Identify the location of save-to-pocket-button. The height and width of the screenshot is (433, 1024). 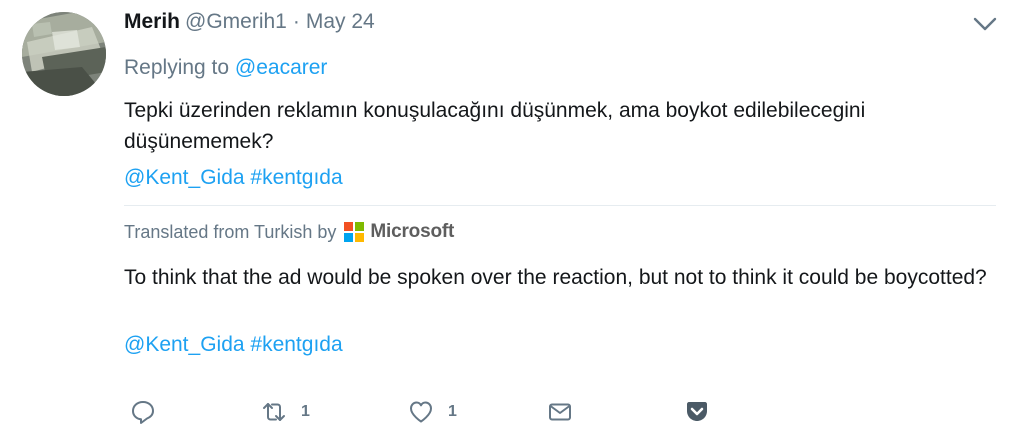
(697, 412).